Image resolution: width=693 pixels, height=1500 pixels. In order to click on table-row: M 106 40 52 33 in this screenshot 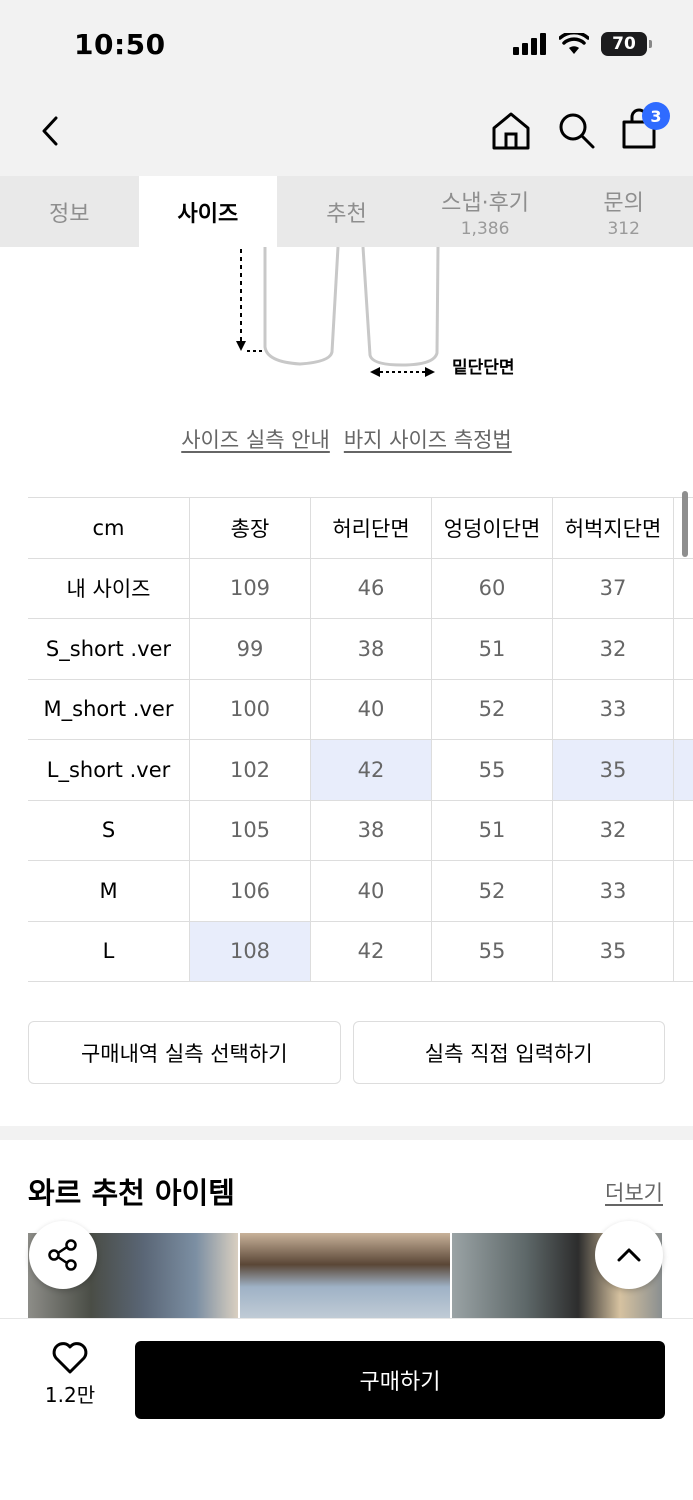, I will do `click(360, 891)`.